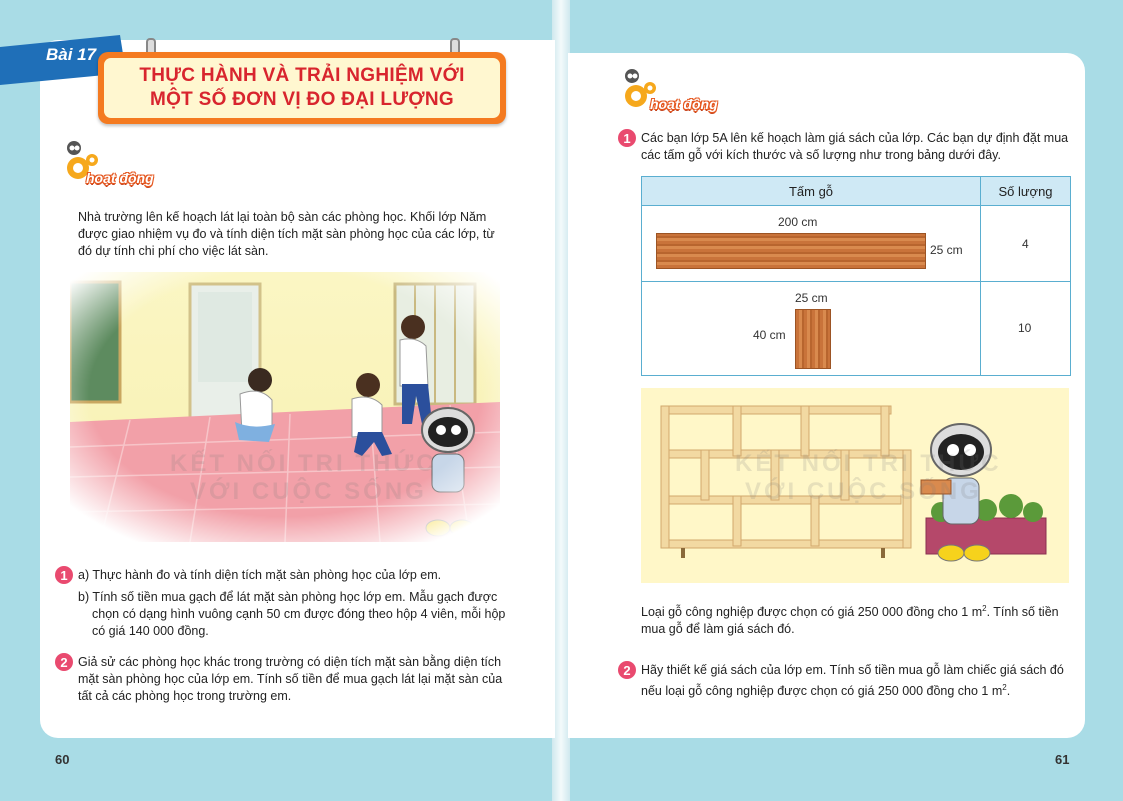 The height and width of the screenshot is (801, 1123). What do you see at coordinates (62, 759) in the screenshot?
I see `page-number-left: 60` at bounding box center [62, 759].